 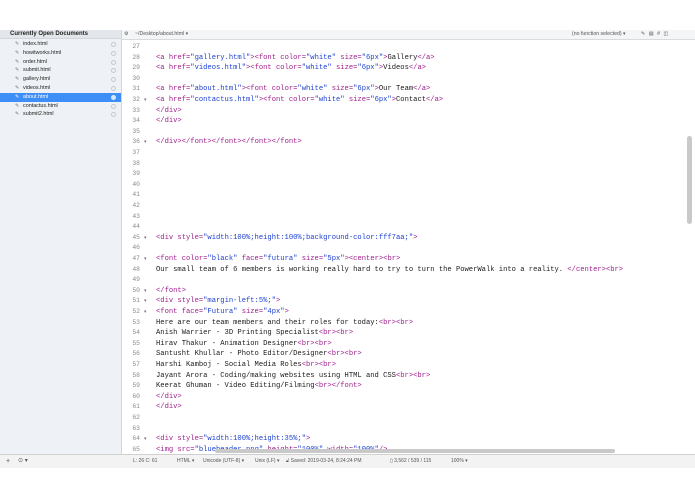 What do you see at coordinates (60, 44) in the screenshot?
I see `open-document-item: ✎ index.html` at bounding box center [60, 44].